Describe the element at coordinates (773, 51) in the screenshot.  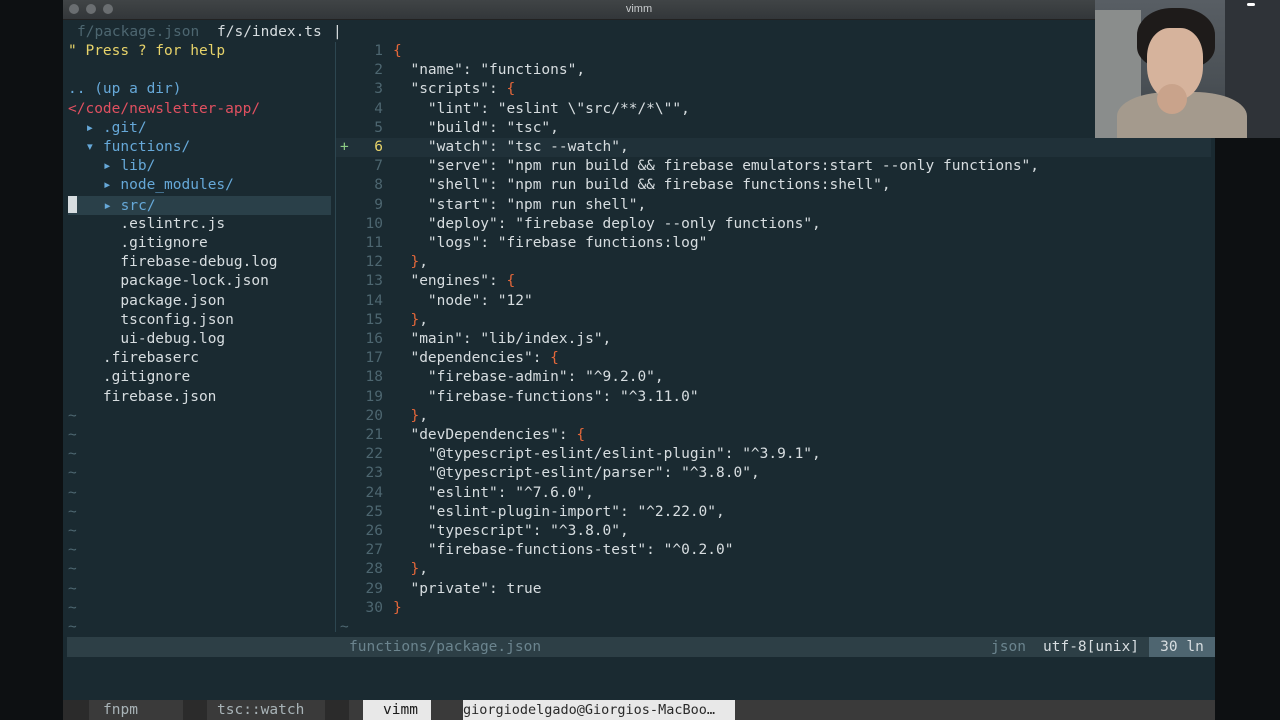
I see `code-line: 1{` at that location.